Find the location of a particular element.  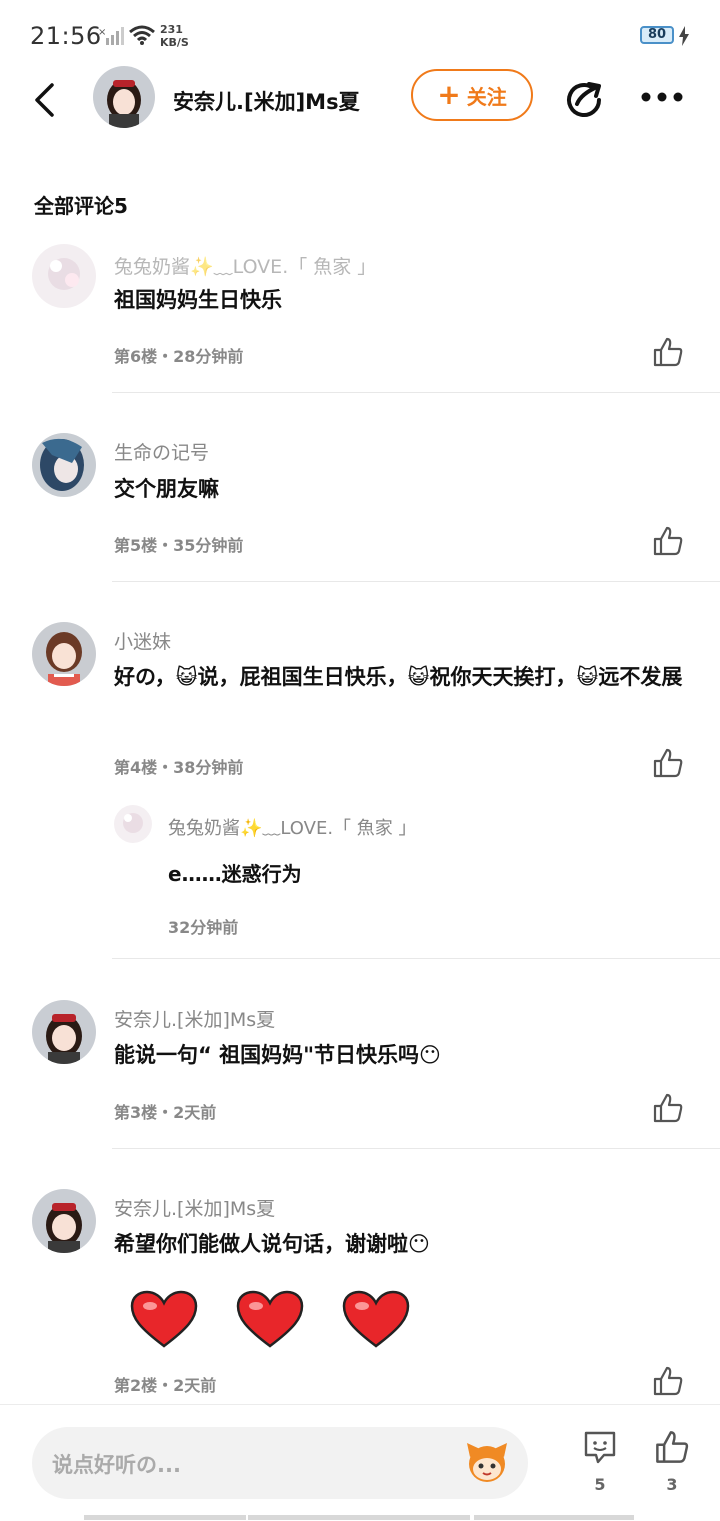

speed-unit: KB/S is located at coordinates (174, 42).